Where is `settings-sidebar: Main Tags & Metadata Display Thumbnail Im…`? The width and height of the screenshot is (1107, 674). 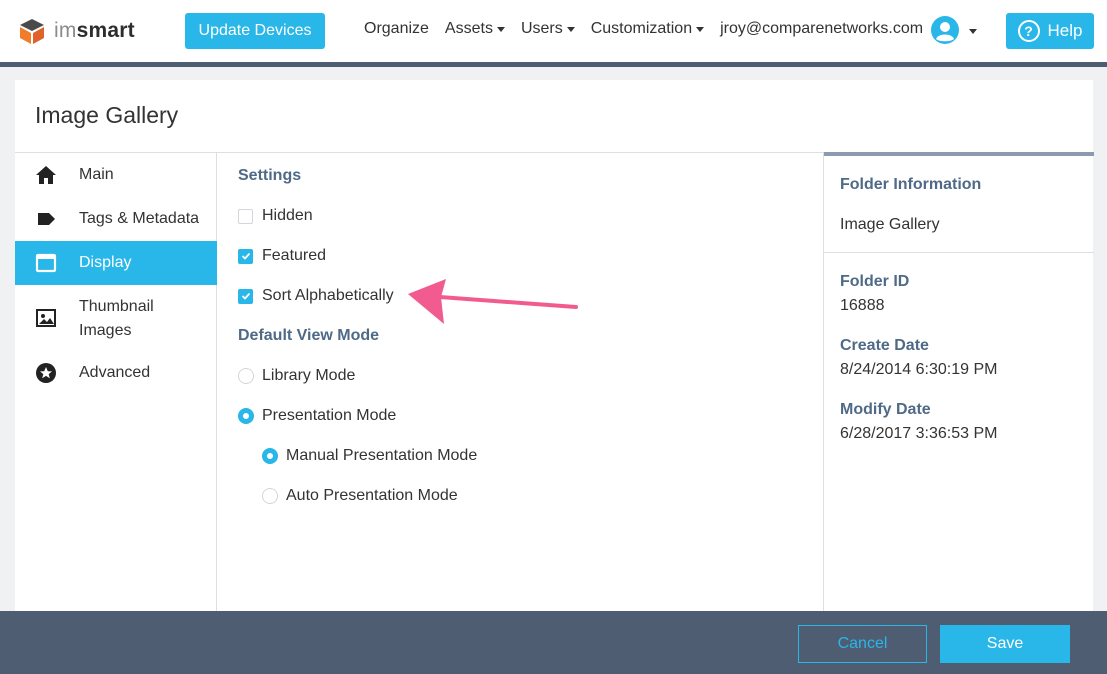
settings-sidebar: Main Tags & Metadata Display Thumbnail Im… is located at coordinates (116, 413).